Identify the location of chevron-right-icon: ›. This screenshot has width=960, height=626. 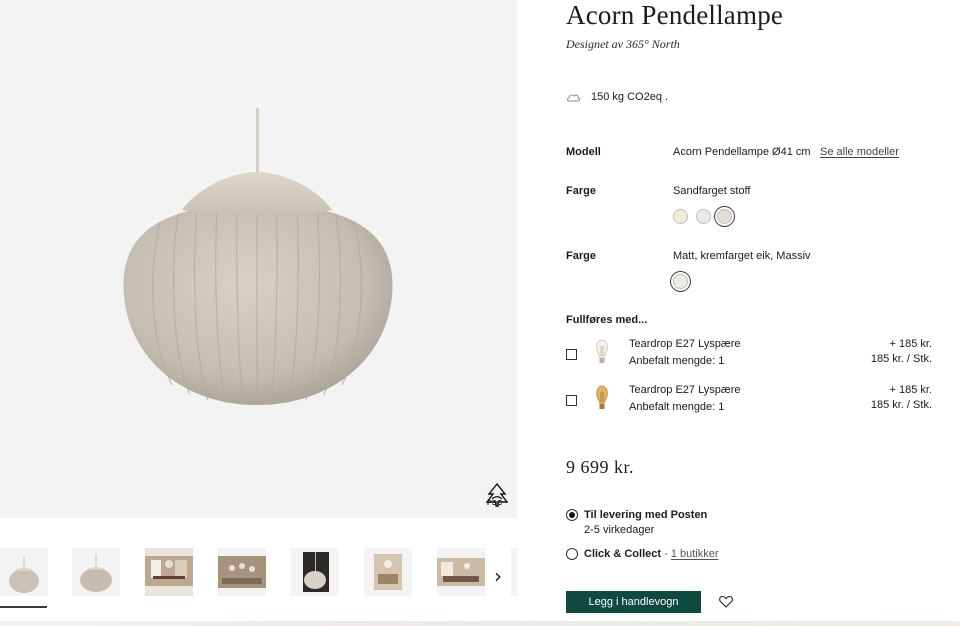
(498, 576).